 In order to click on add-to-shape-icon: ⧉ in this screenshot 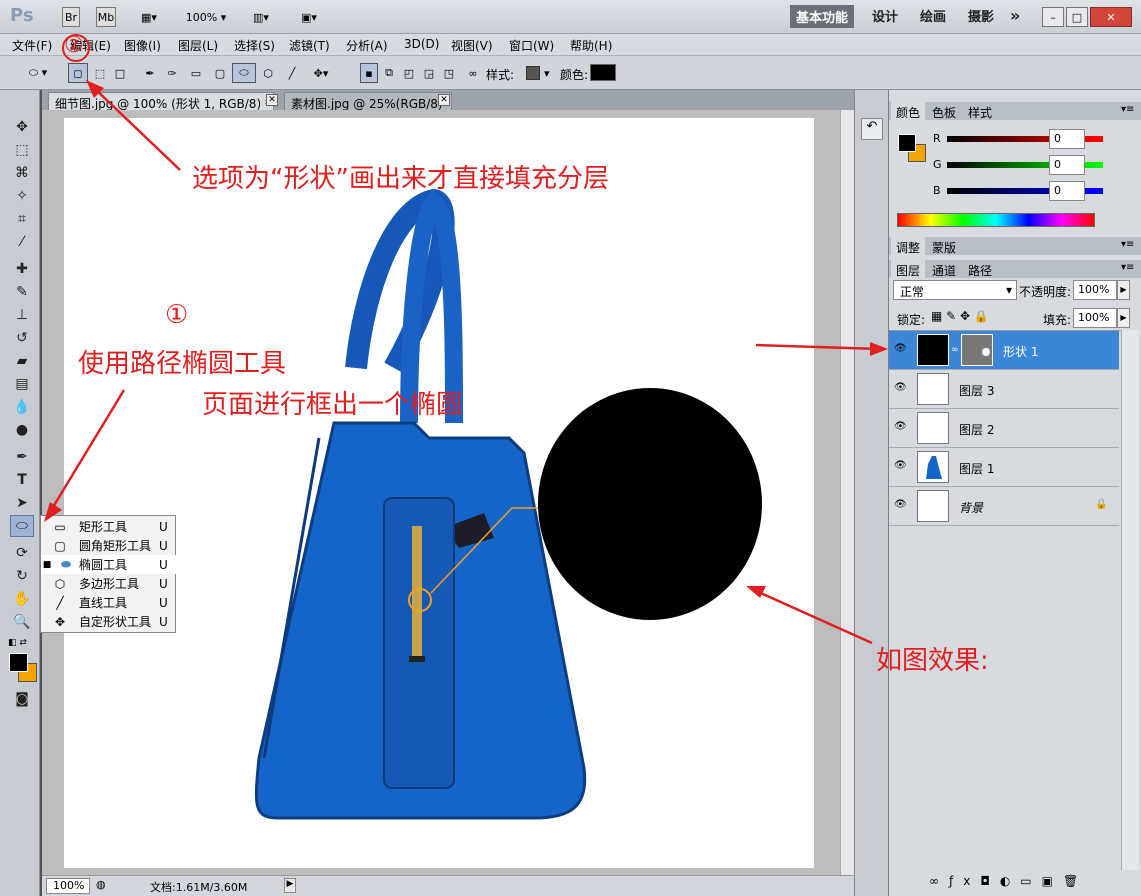, I will do `click(389, 73)`.